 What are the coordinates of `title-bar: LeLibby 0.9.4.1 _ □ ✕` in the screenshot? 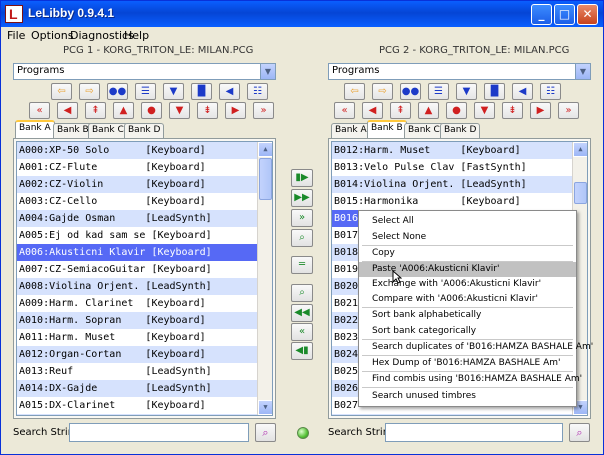 It's located at (302, 14).